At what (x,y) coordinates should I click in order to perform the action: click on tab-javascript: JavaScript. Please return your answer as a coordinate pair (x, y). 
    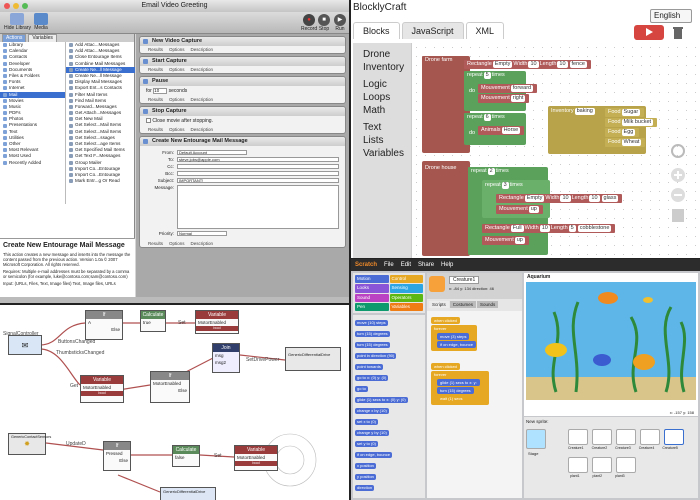
    Looking at the image, I should click on (432, 30).